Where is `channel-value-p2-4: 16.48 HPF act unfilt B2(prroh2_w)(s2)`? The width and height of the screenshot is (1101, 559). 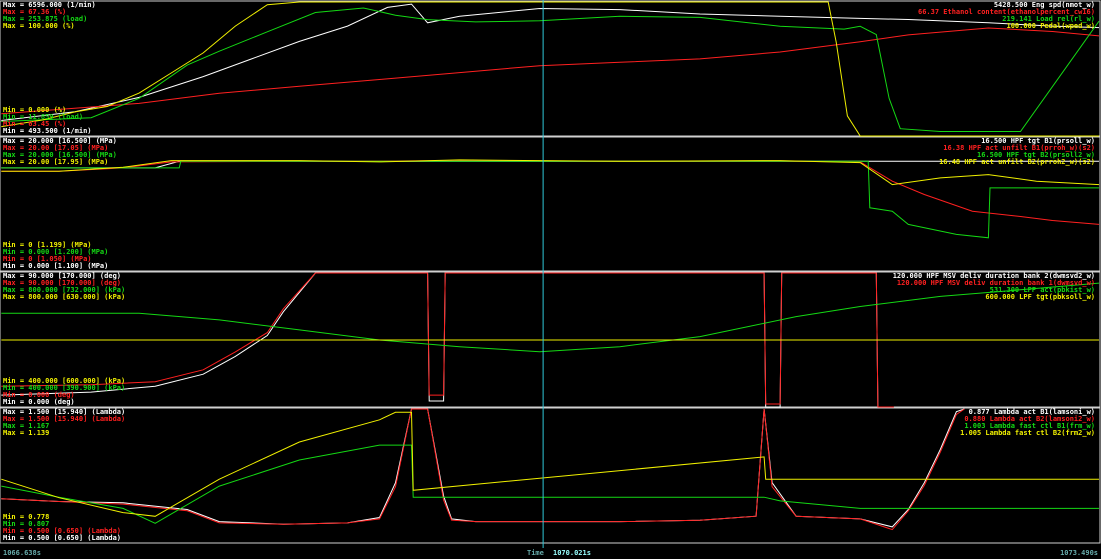 channel-value-p2-4: 16.48 HPF act unfilt B2(prroh2_w)(s2) is located at coordinates (1017, 162).